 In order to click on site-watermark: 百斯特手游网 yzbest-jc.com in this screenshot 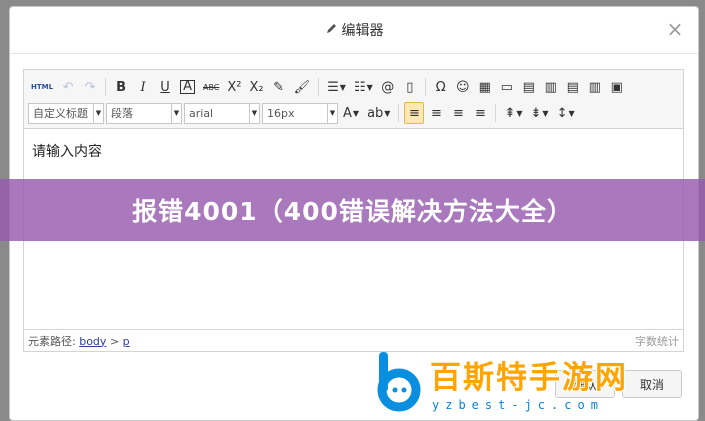, I will do `click(535, 383)`.